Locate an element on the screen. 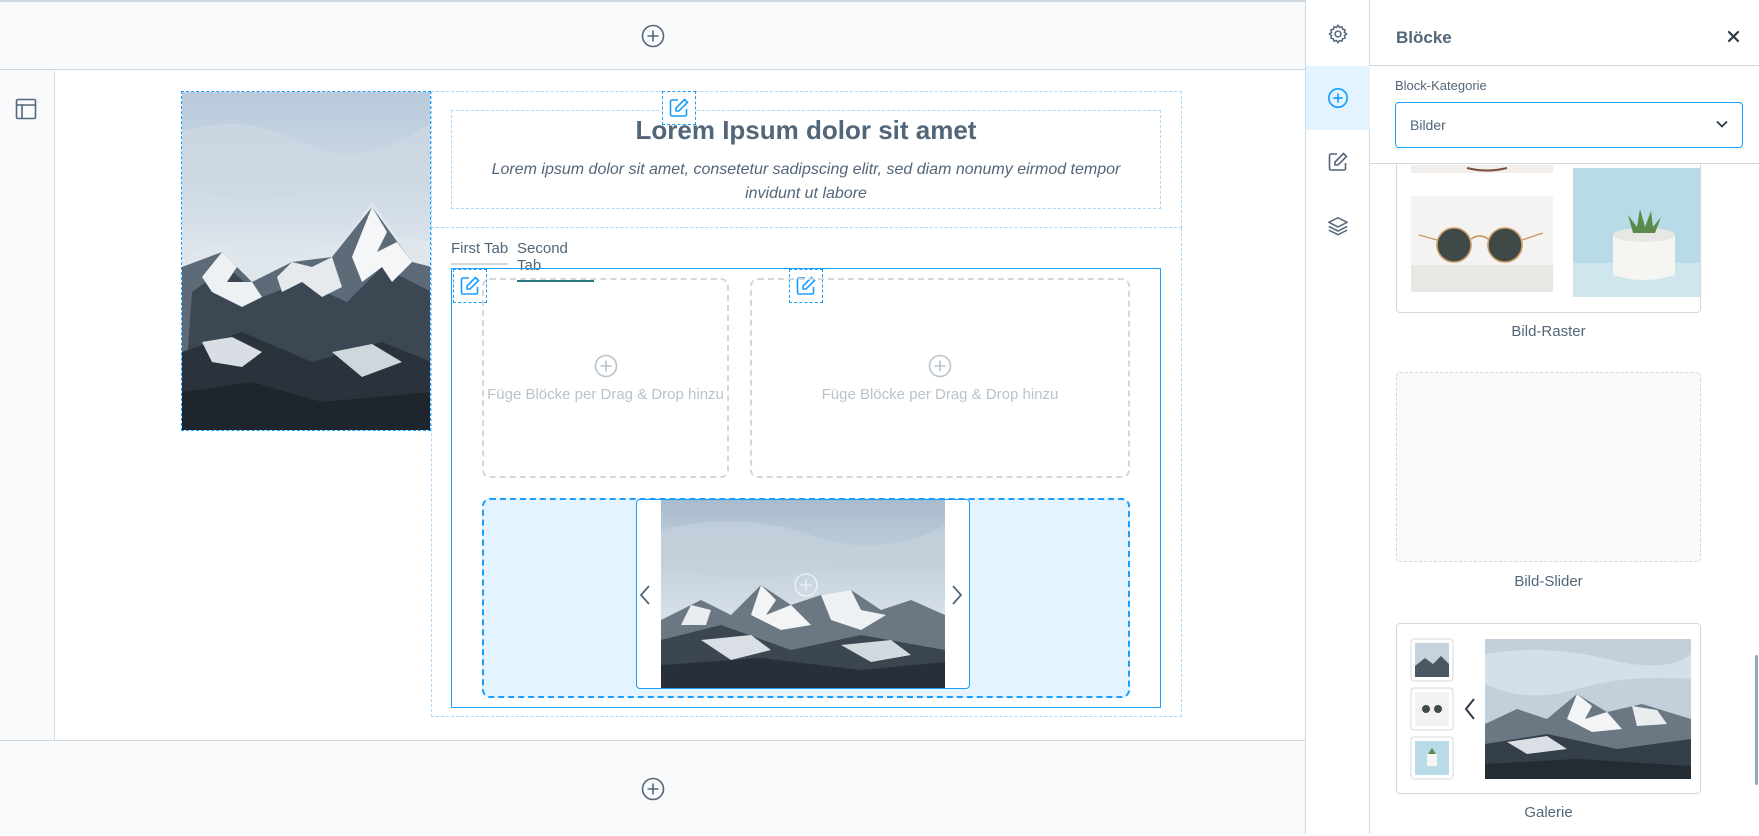 This screenshot has height=836, width=1759. close-icon is located at coordinates (1733, 36).